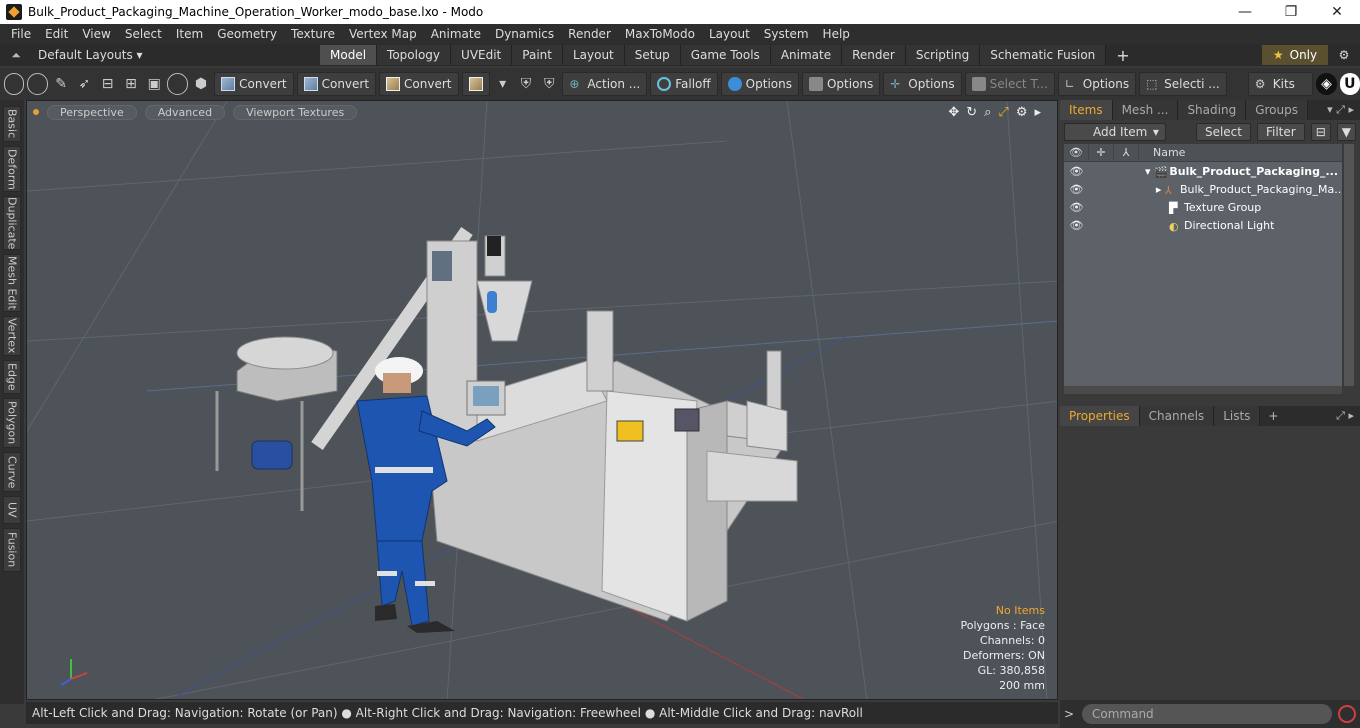  I want to click on menu-view: View, so click(96, 34).